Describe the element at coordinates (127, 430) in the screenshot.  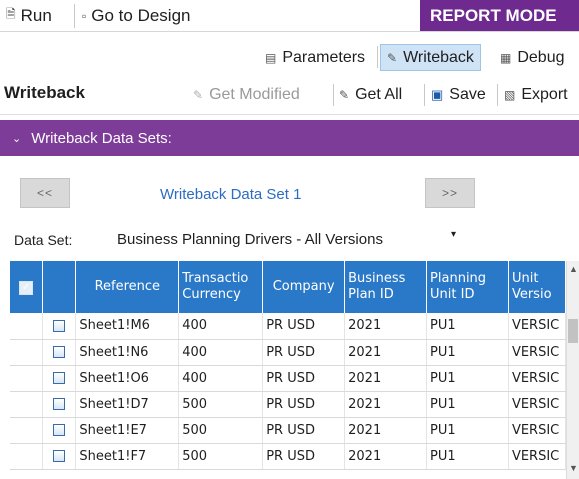
I see `cell-reference: Sheet1!E7` at that location.